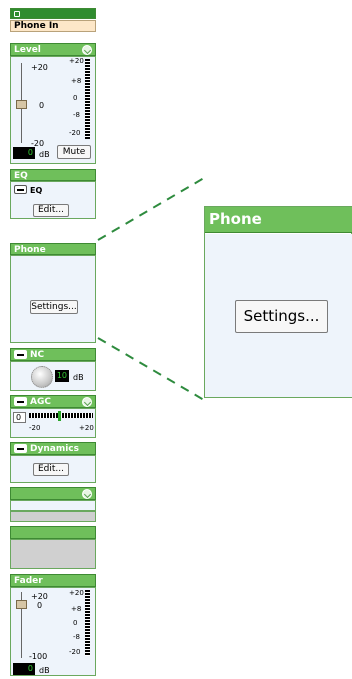 The height and width of the screenshot is (679, 352). I want to click on zoom-header-label: Phone, so click(235, 219).